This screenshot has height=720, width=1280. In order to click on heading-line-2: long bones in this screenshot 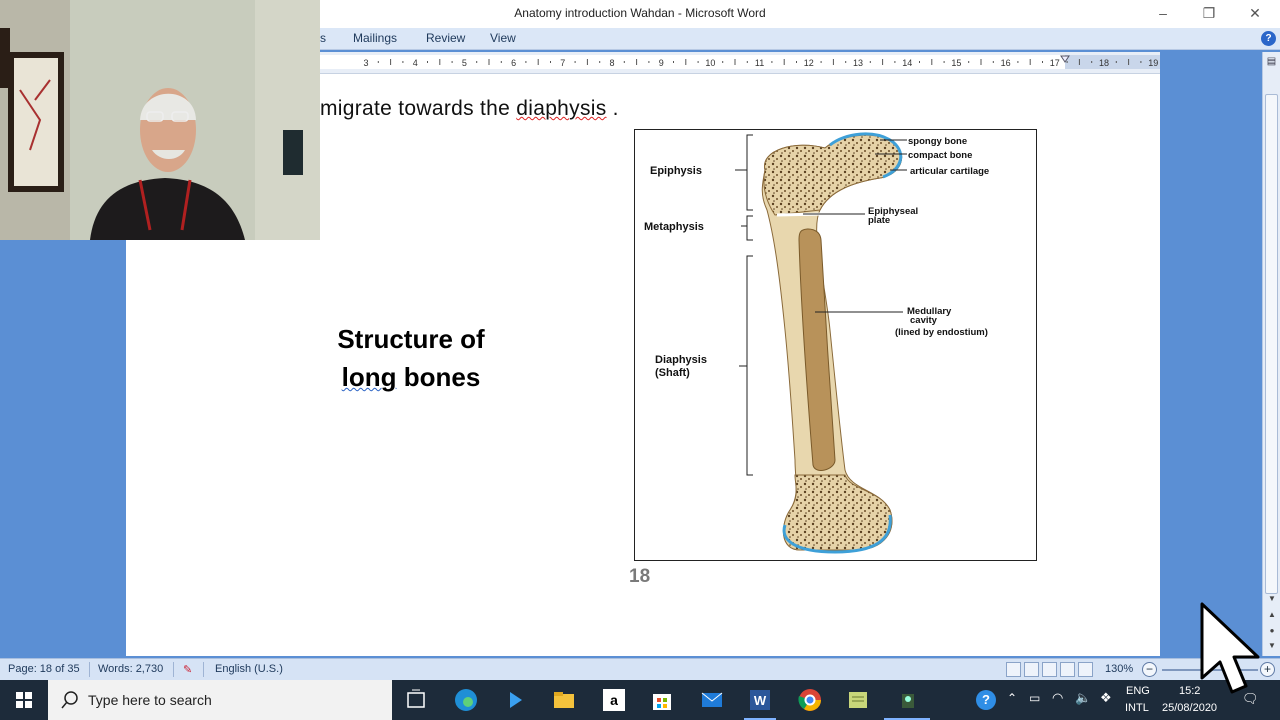, I will do `click(411, 377)`.